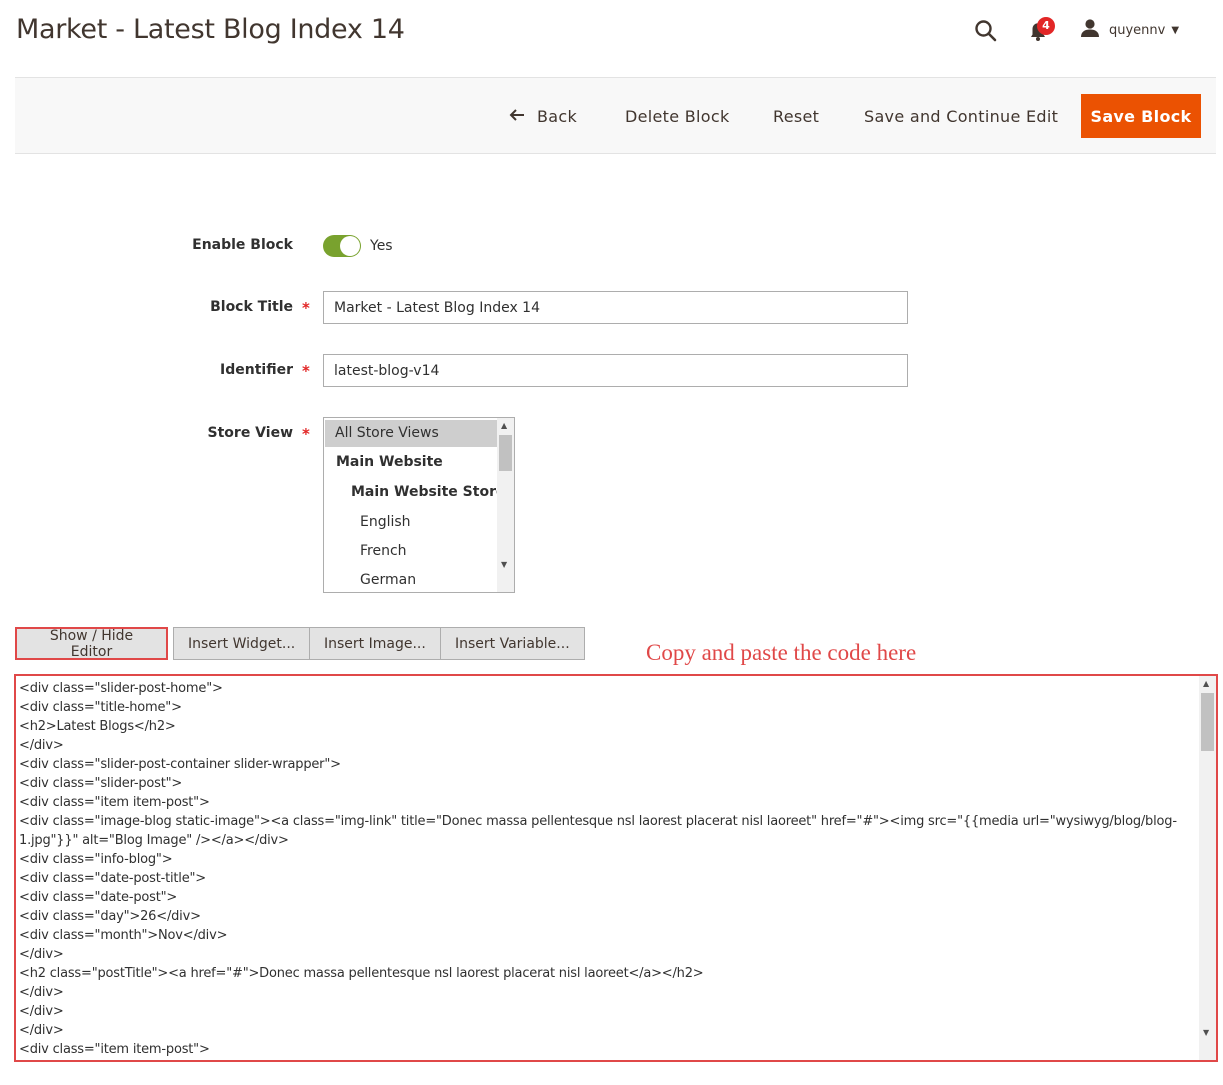 The image size is (1223, 1085). Describe the element at coordinates (100, 707) in the screenshot. I see `code-line: <div class="title-home">` at that location.